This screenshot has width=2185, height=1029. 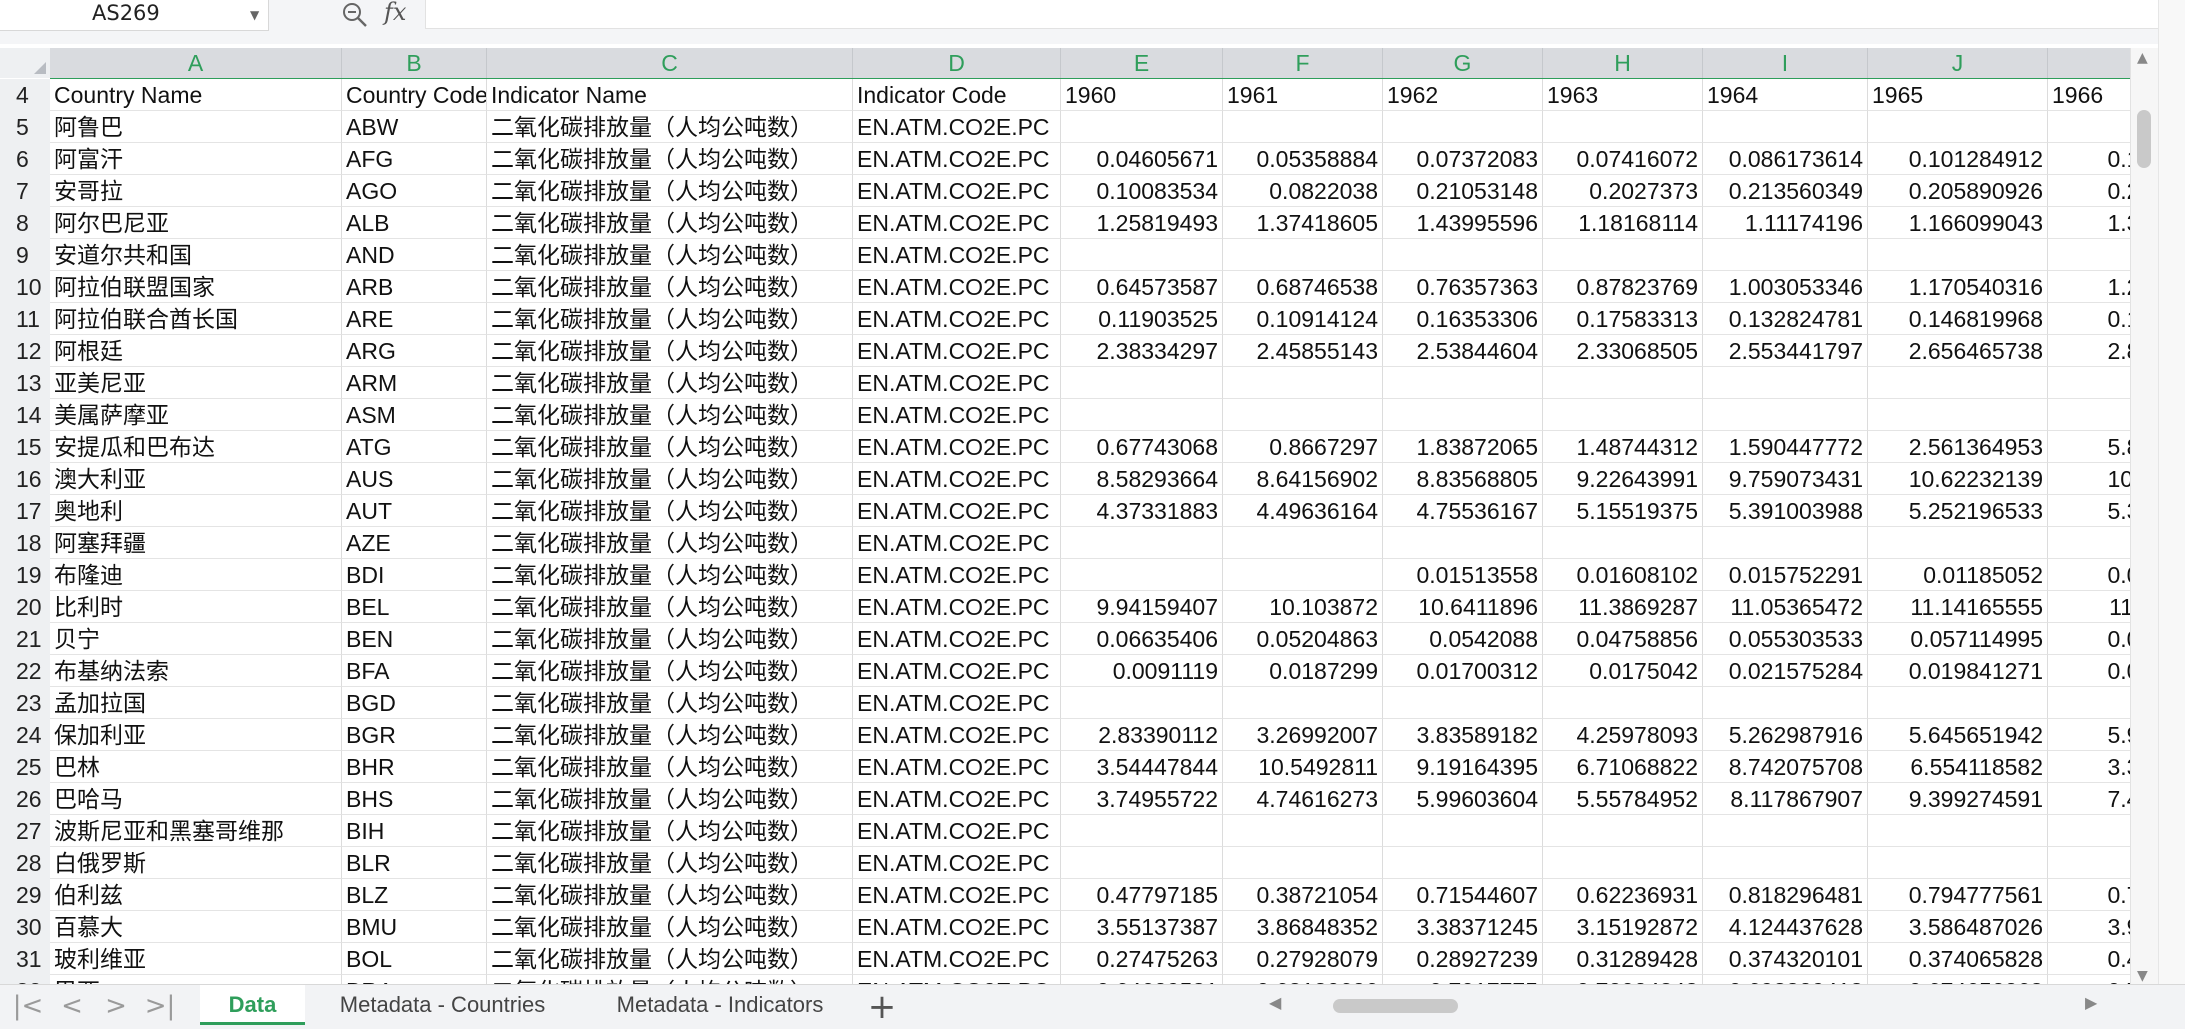 I want to click on table-cell: 0.146819968, so click(x=1958, y=319).